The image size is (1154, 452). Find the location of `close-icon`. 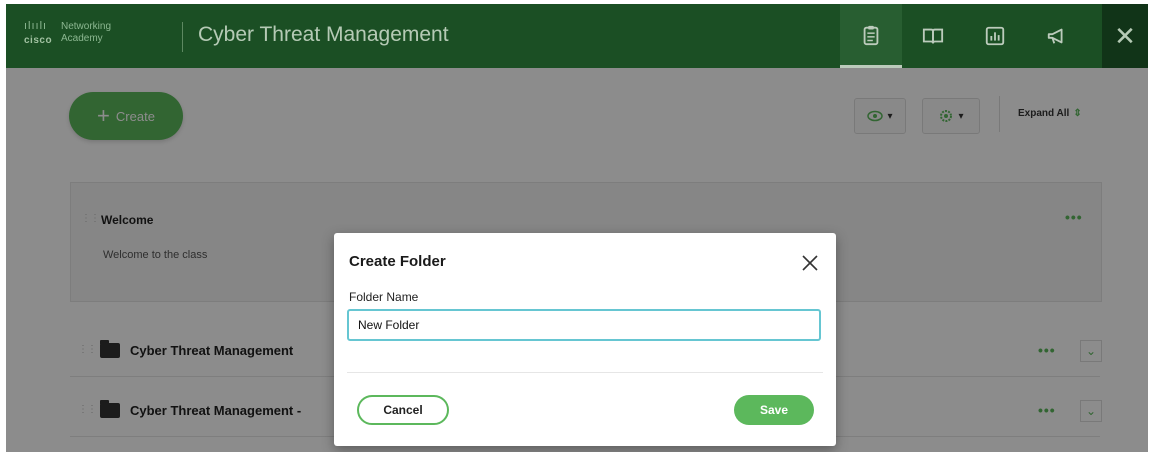

close-icon is located at coordinates (810, 263).